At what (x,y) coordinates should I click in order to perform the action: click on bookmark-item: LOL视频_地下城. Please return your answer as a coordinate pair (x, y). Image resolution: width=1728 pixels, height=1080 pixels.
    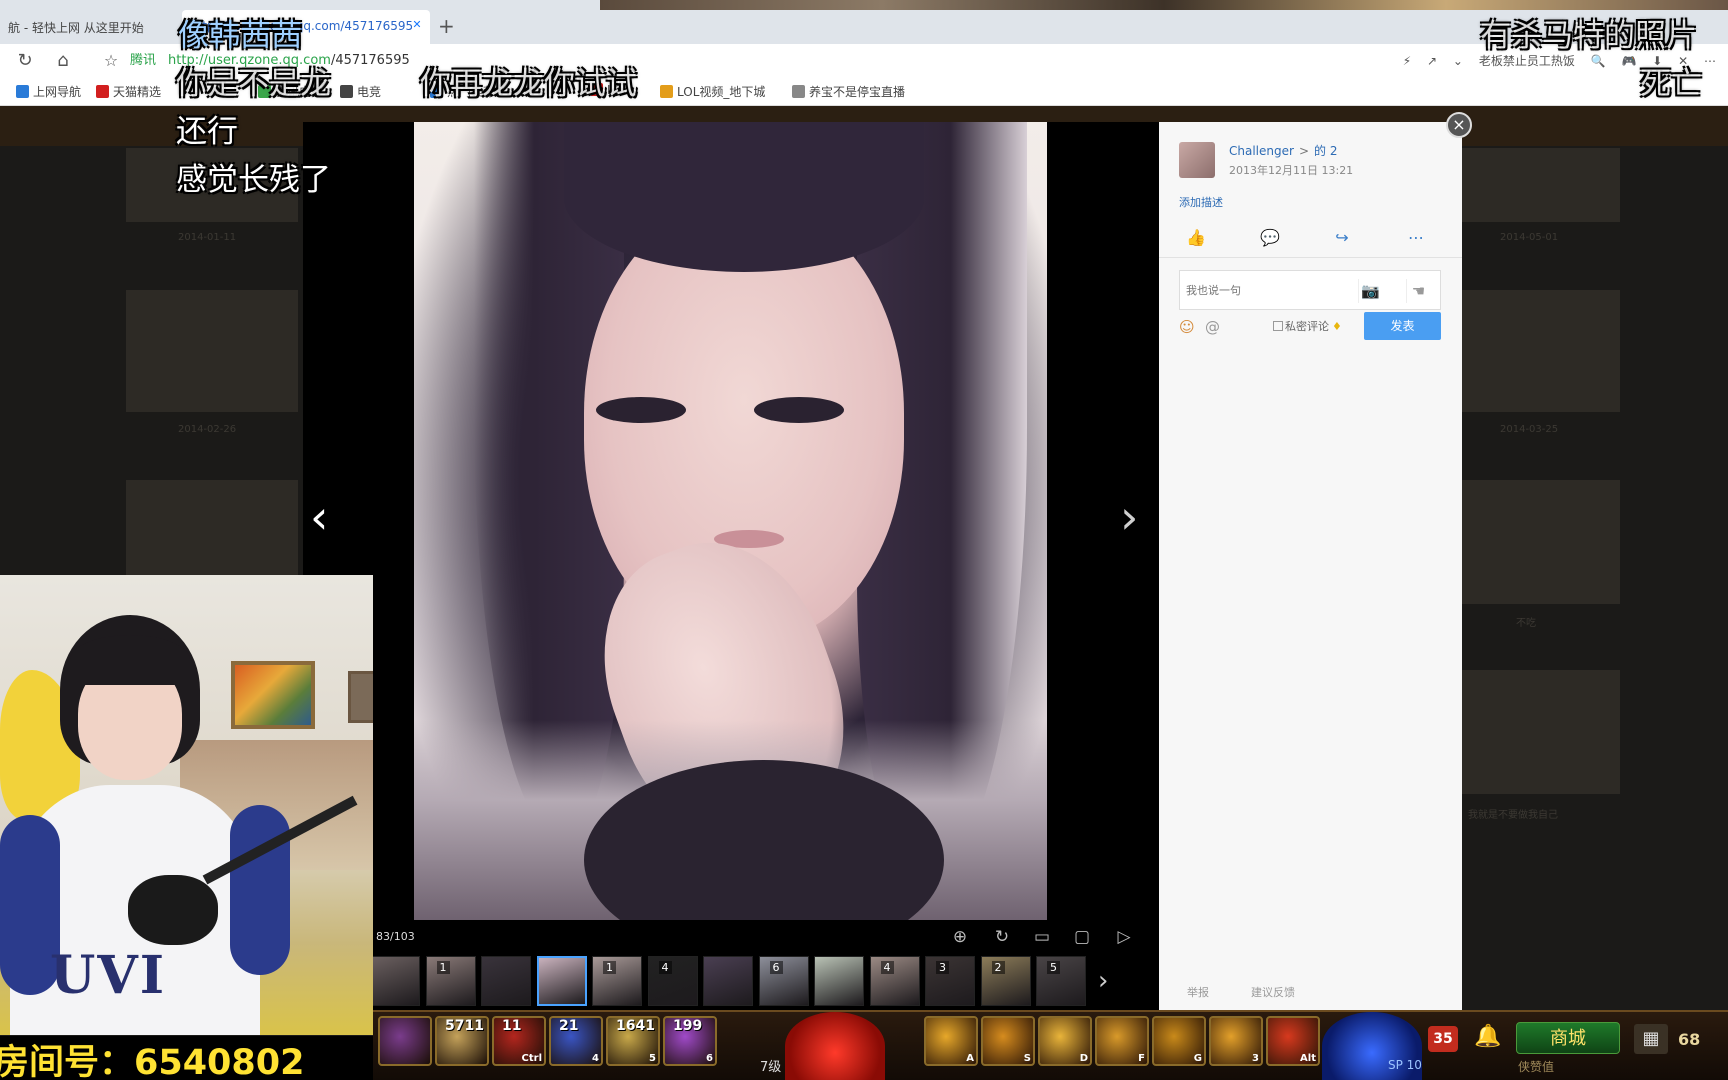
    Looking at the image, I should click on (712, 91).